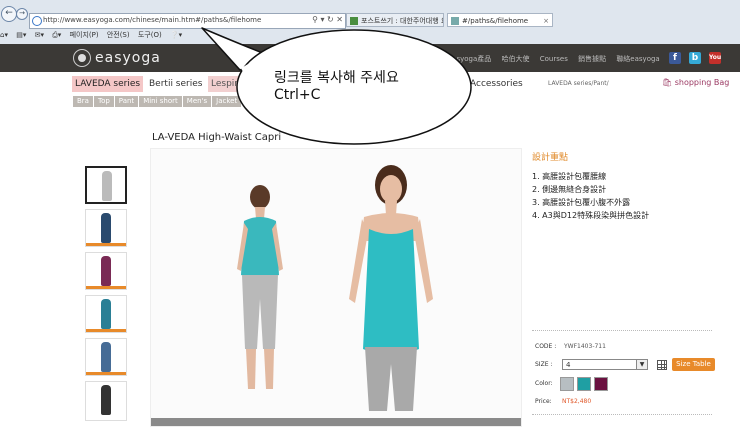  What do you see at coordinates (22, 14) in the screenshot?
I see `forward-button: →` at bounding box center [22, 14].